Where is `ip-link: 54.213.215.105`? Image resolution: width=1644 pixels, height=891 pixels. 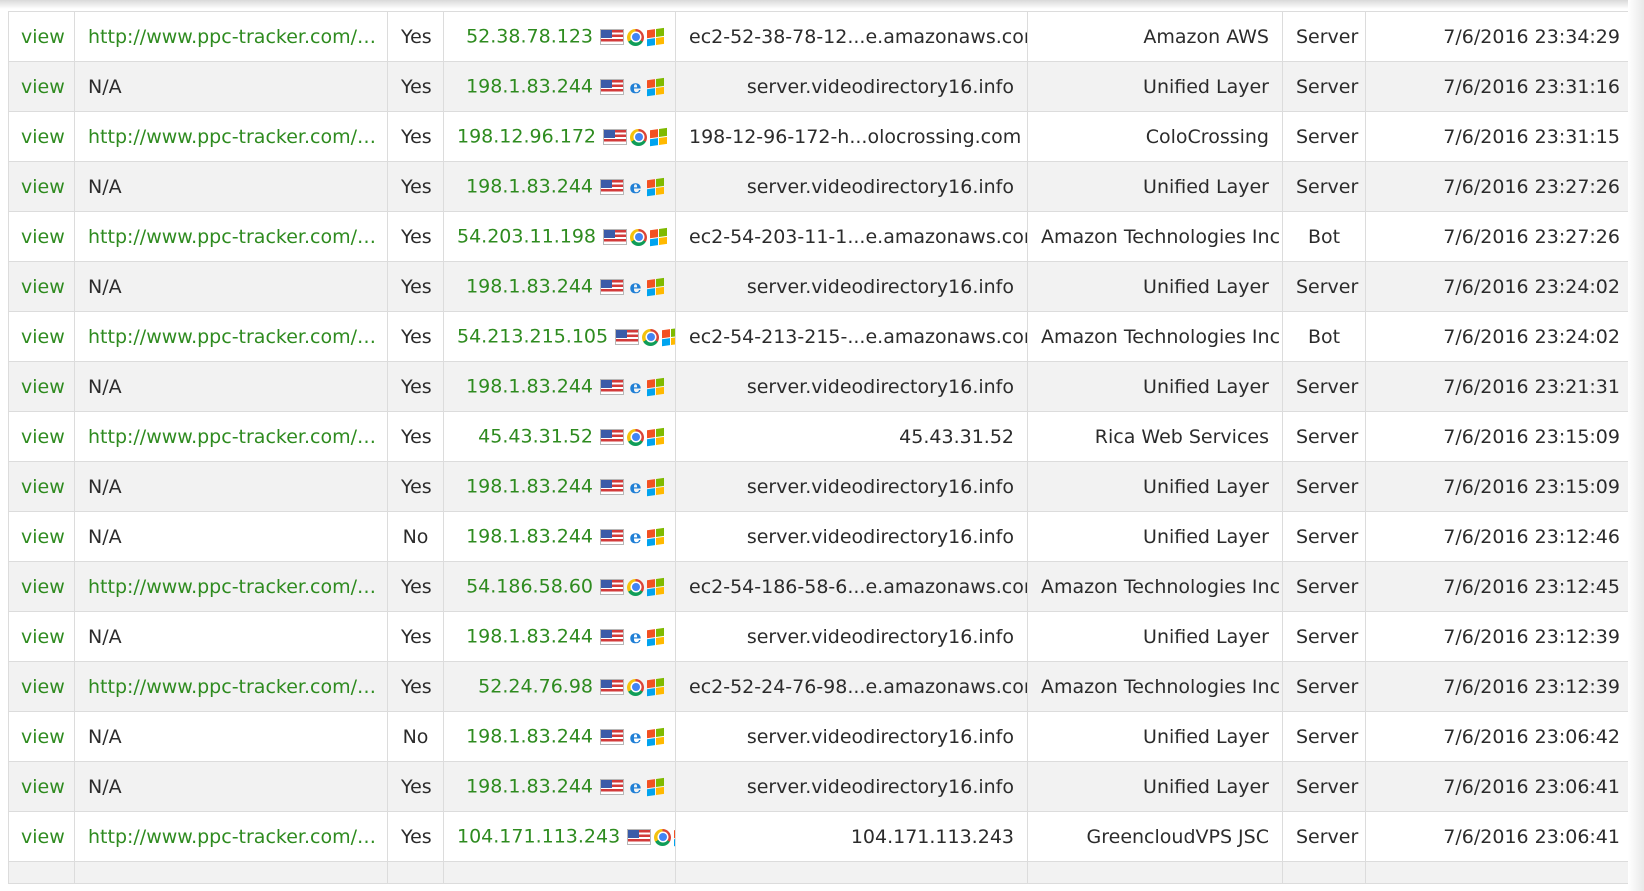
ip-link: 54.213.215.105 is located at coordinates (532, 337).